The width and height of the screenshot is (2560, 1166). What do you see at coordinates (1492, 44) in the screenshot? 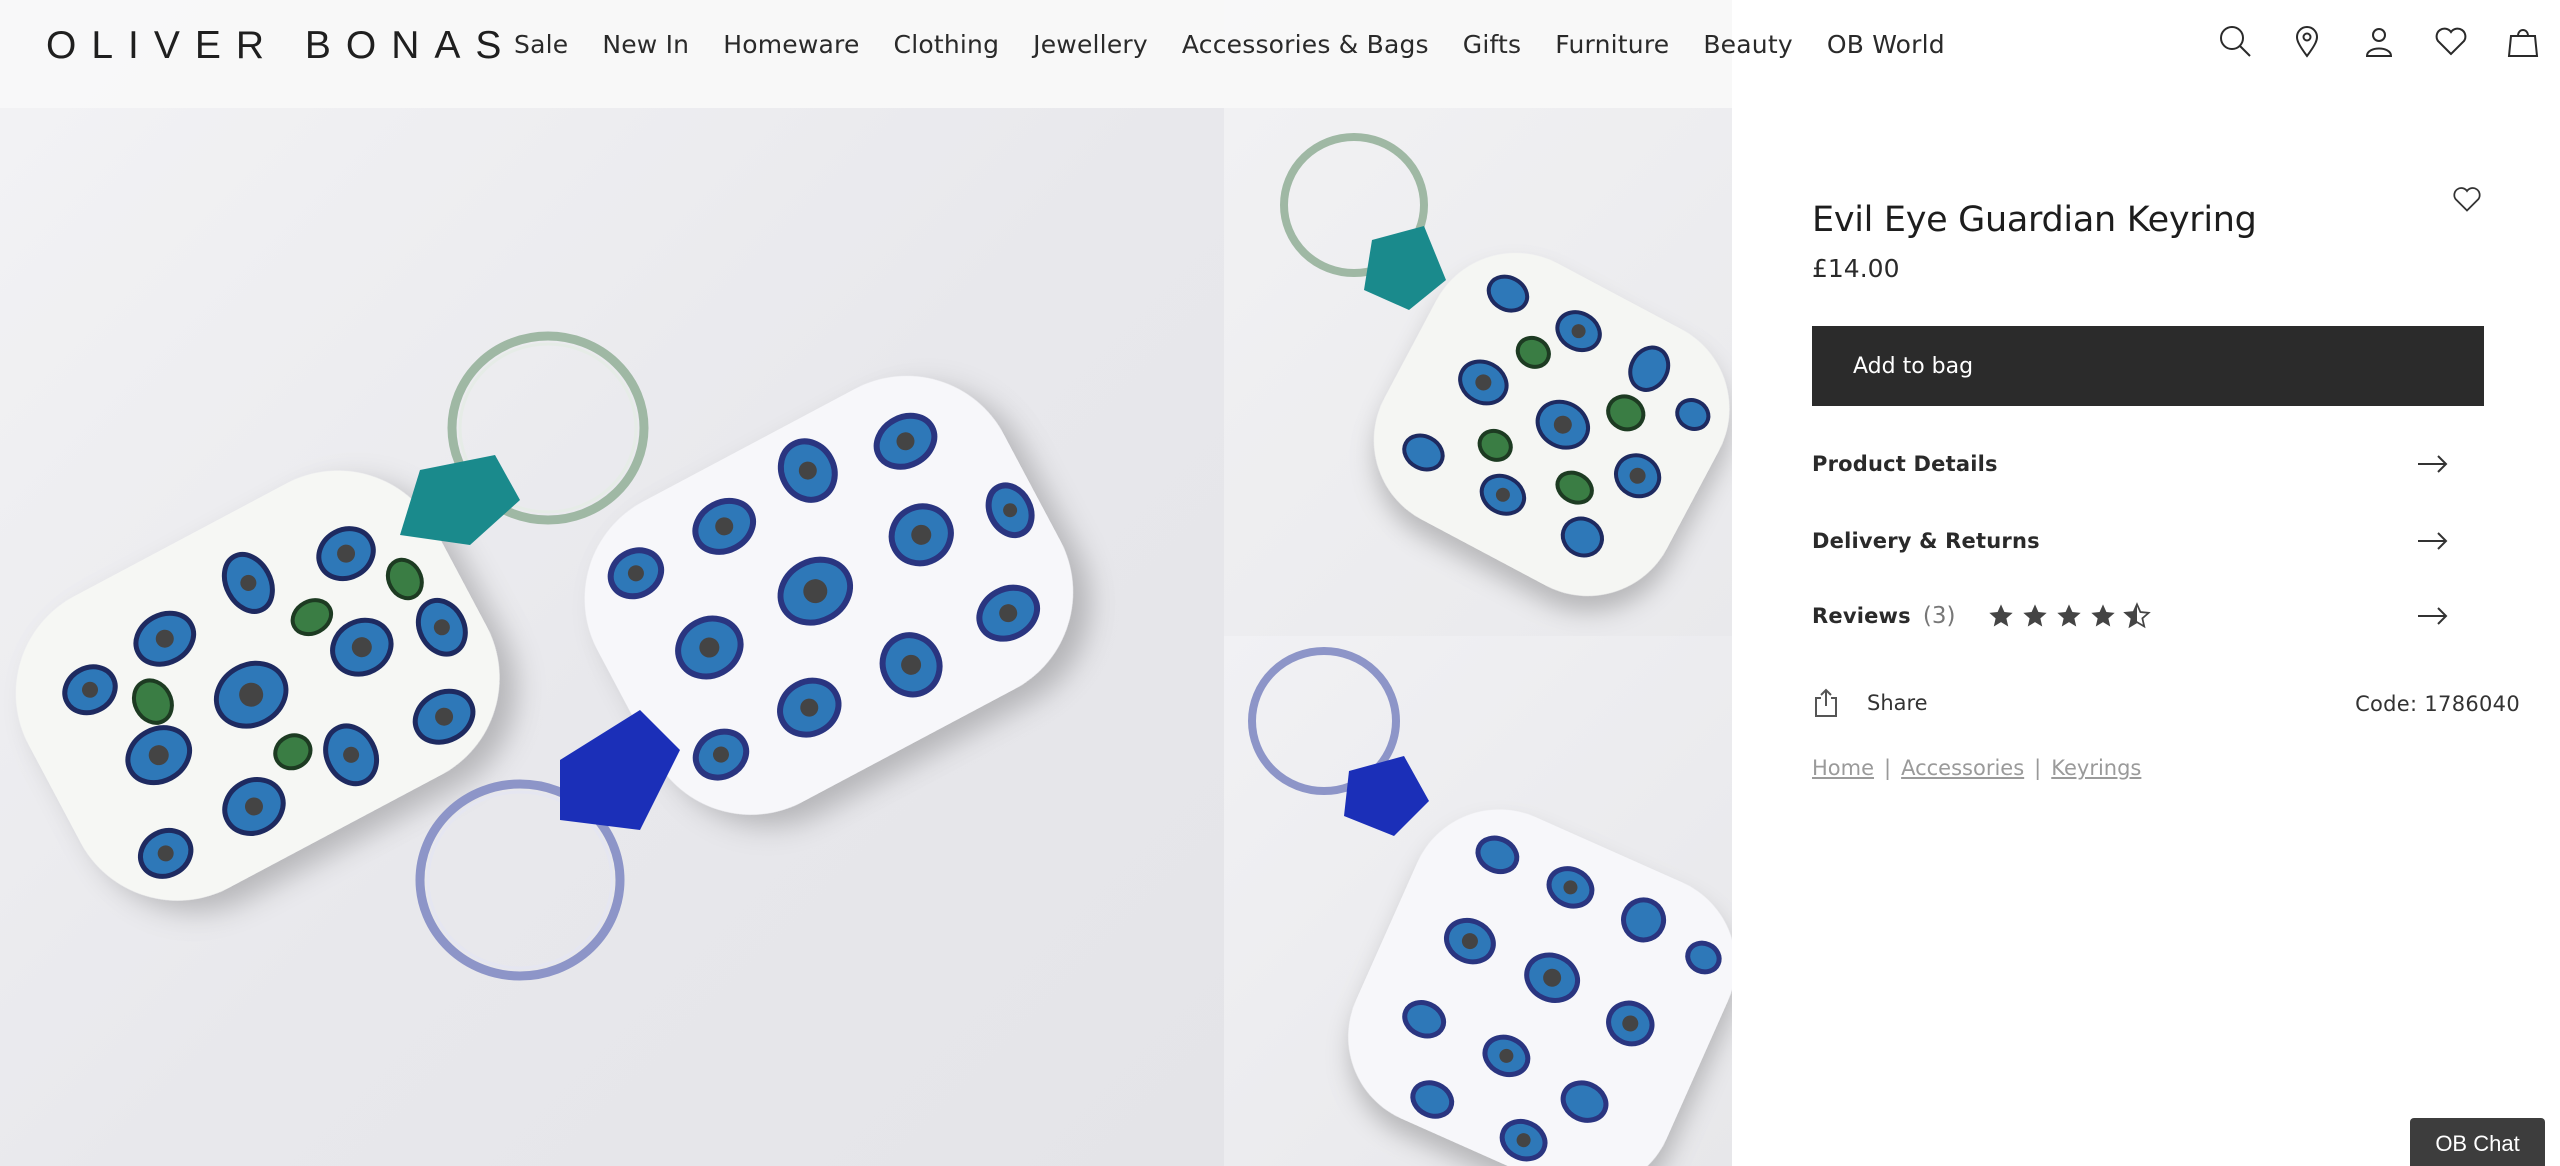
I see `nav-item-gifts: Gifts` at bounding box center [1492, 44].